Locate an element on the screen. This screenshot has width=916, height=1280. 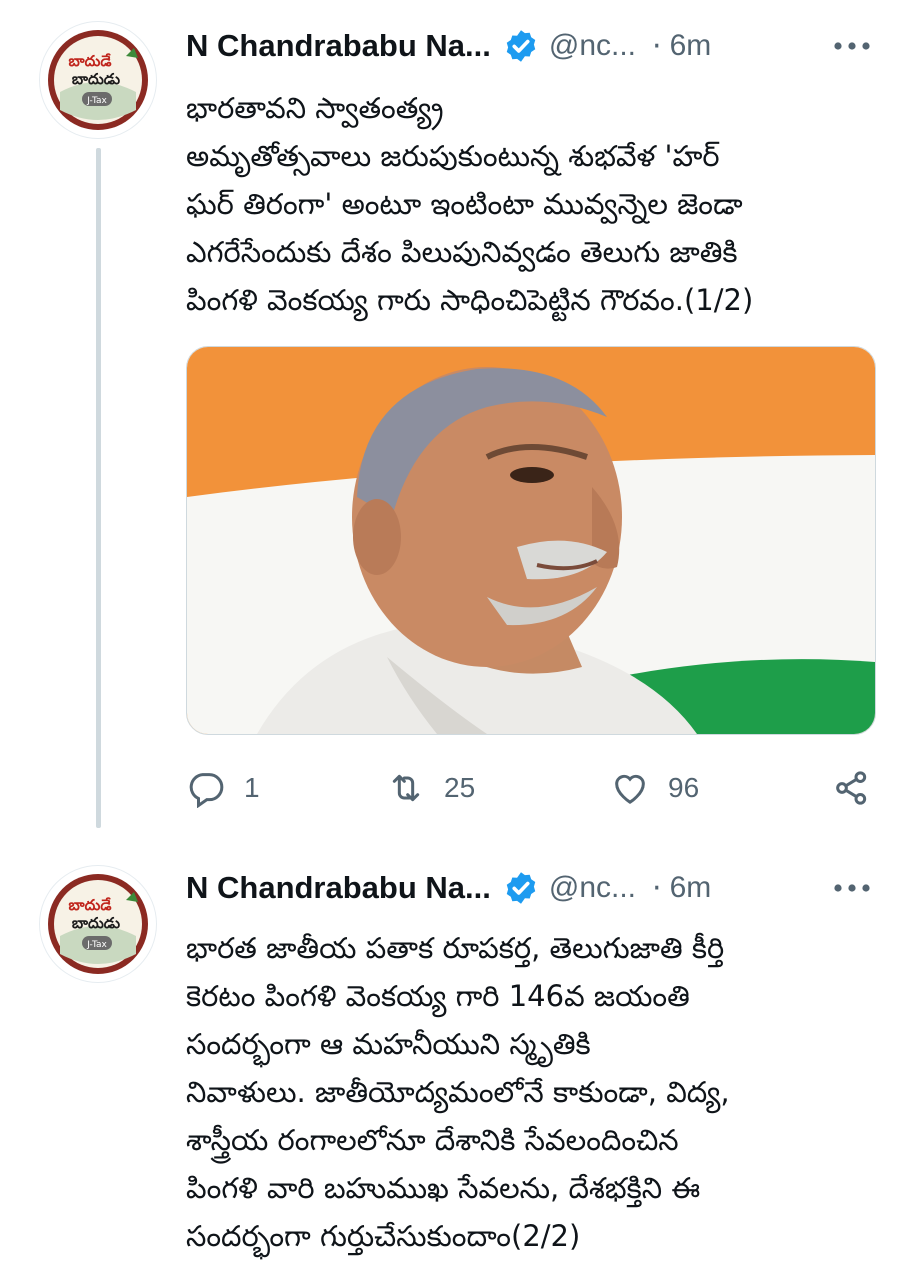
retweet-count: 25 is located at coordinates (460, 787).